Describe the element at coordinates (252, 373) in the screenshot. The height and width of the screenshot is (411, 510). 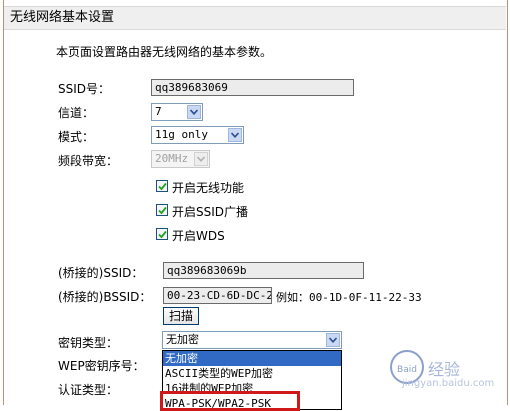
I see `key-type-option: ASCII类型的WEP加密` at that location.